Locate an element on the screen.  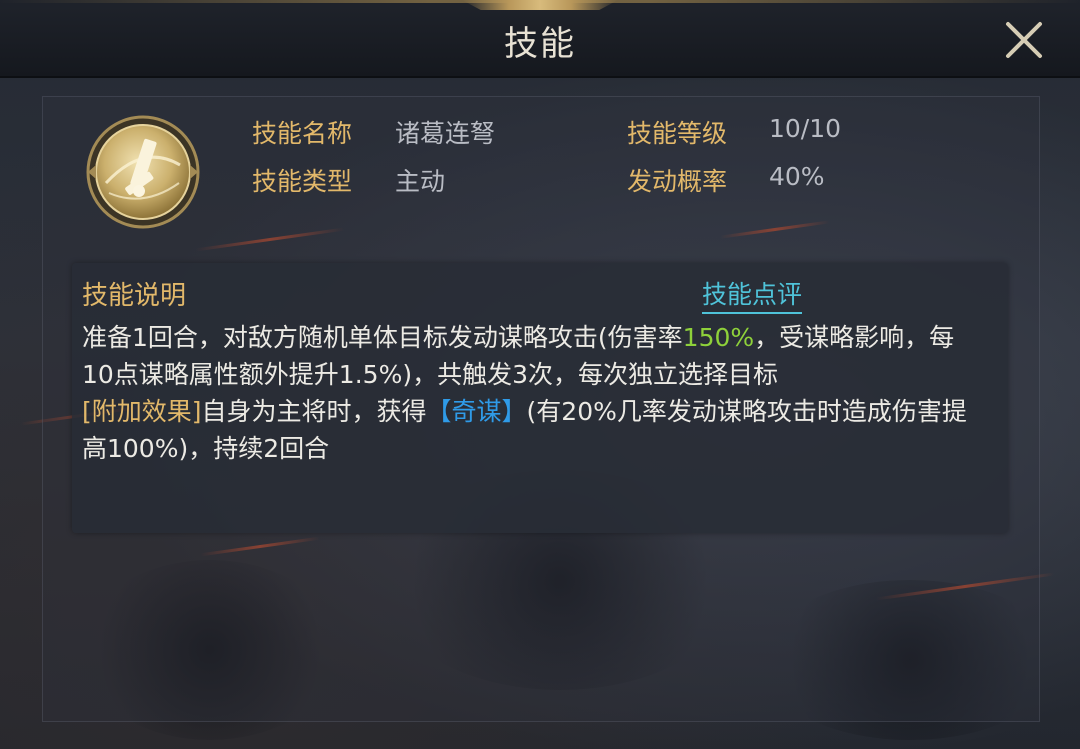
title-bar: 技能 is located at coordinates (540, 39).